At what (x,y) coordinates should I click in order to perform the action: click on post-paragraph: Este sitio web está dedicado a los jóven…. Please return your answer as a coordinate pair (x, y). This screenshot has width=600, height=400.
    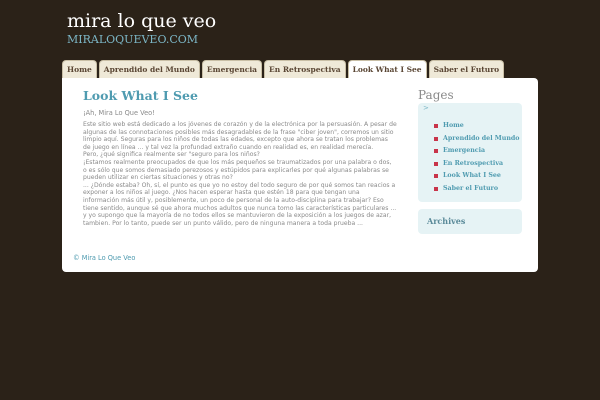
    Looking at the image, I should click on (240, 136).